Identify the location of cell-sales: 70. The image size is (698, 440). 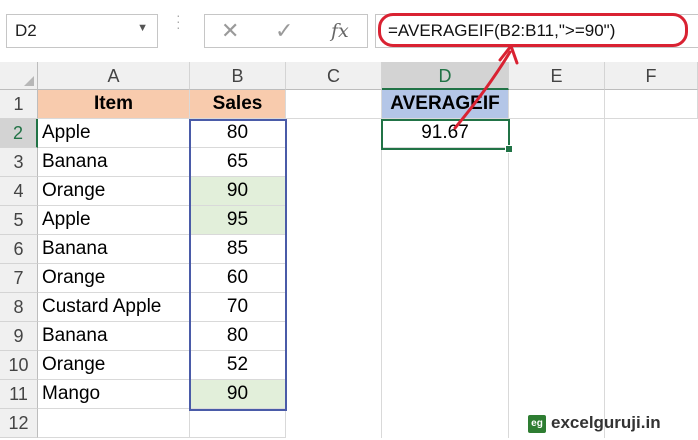
(238, 307).